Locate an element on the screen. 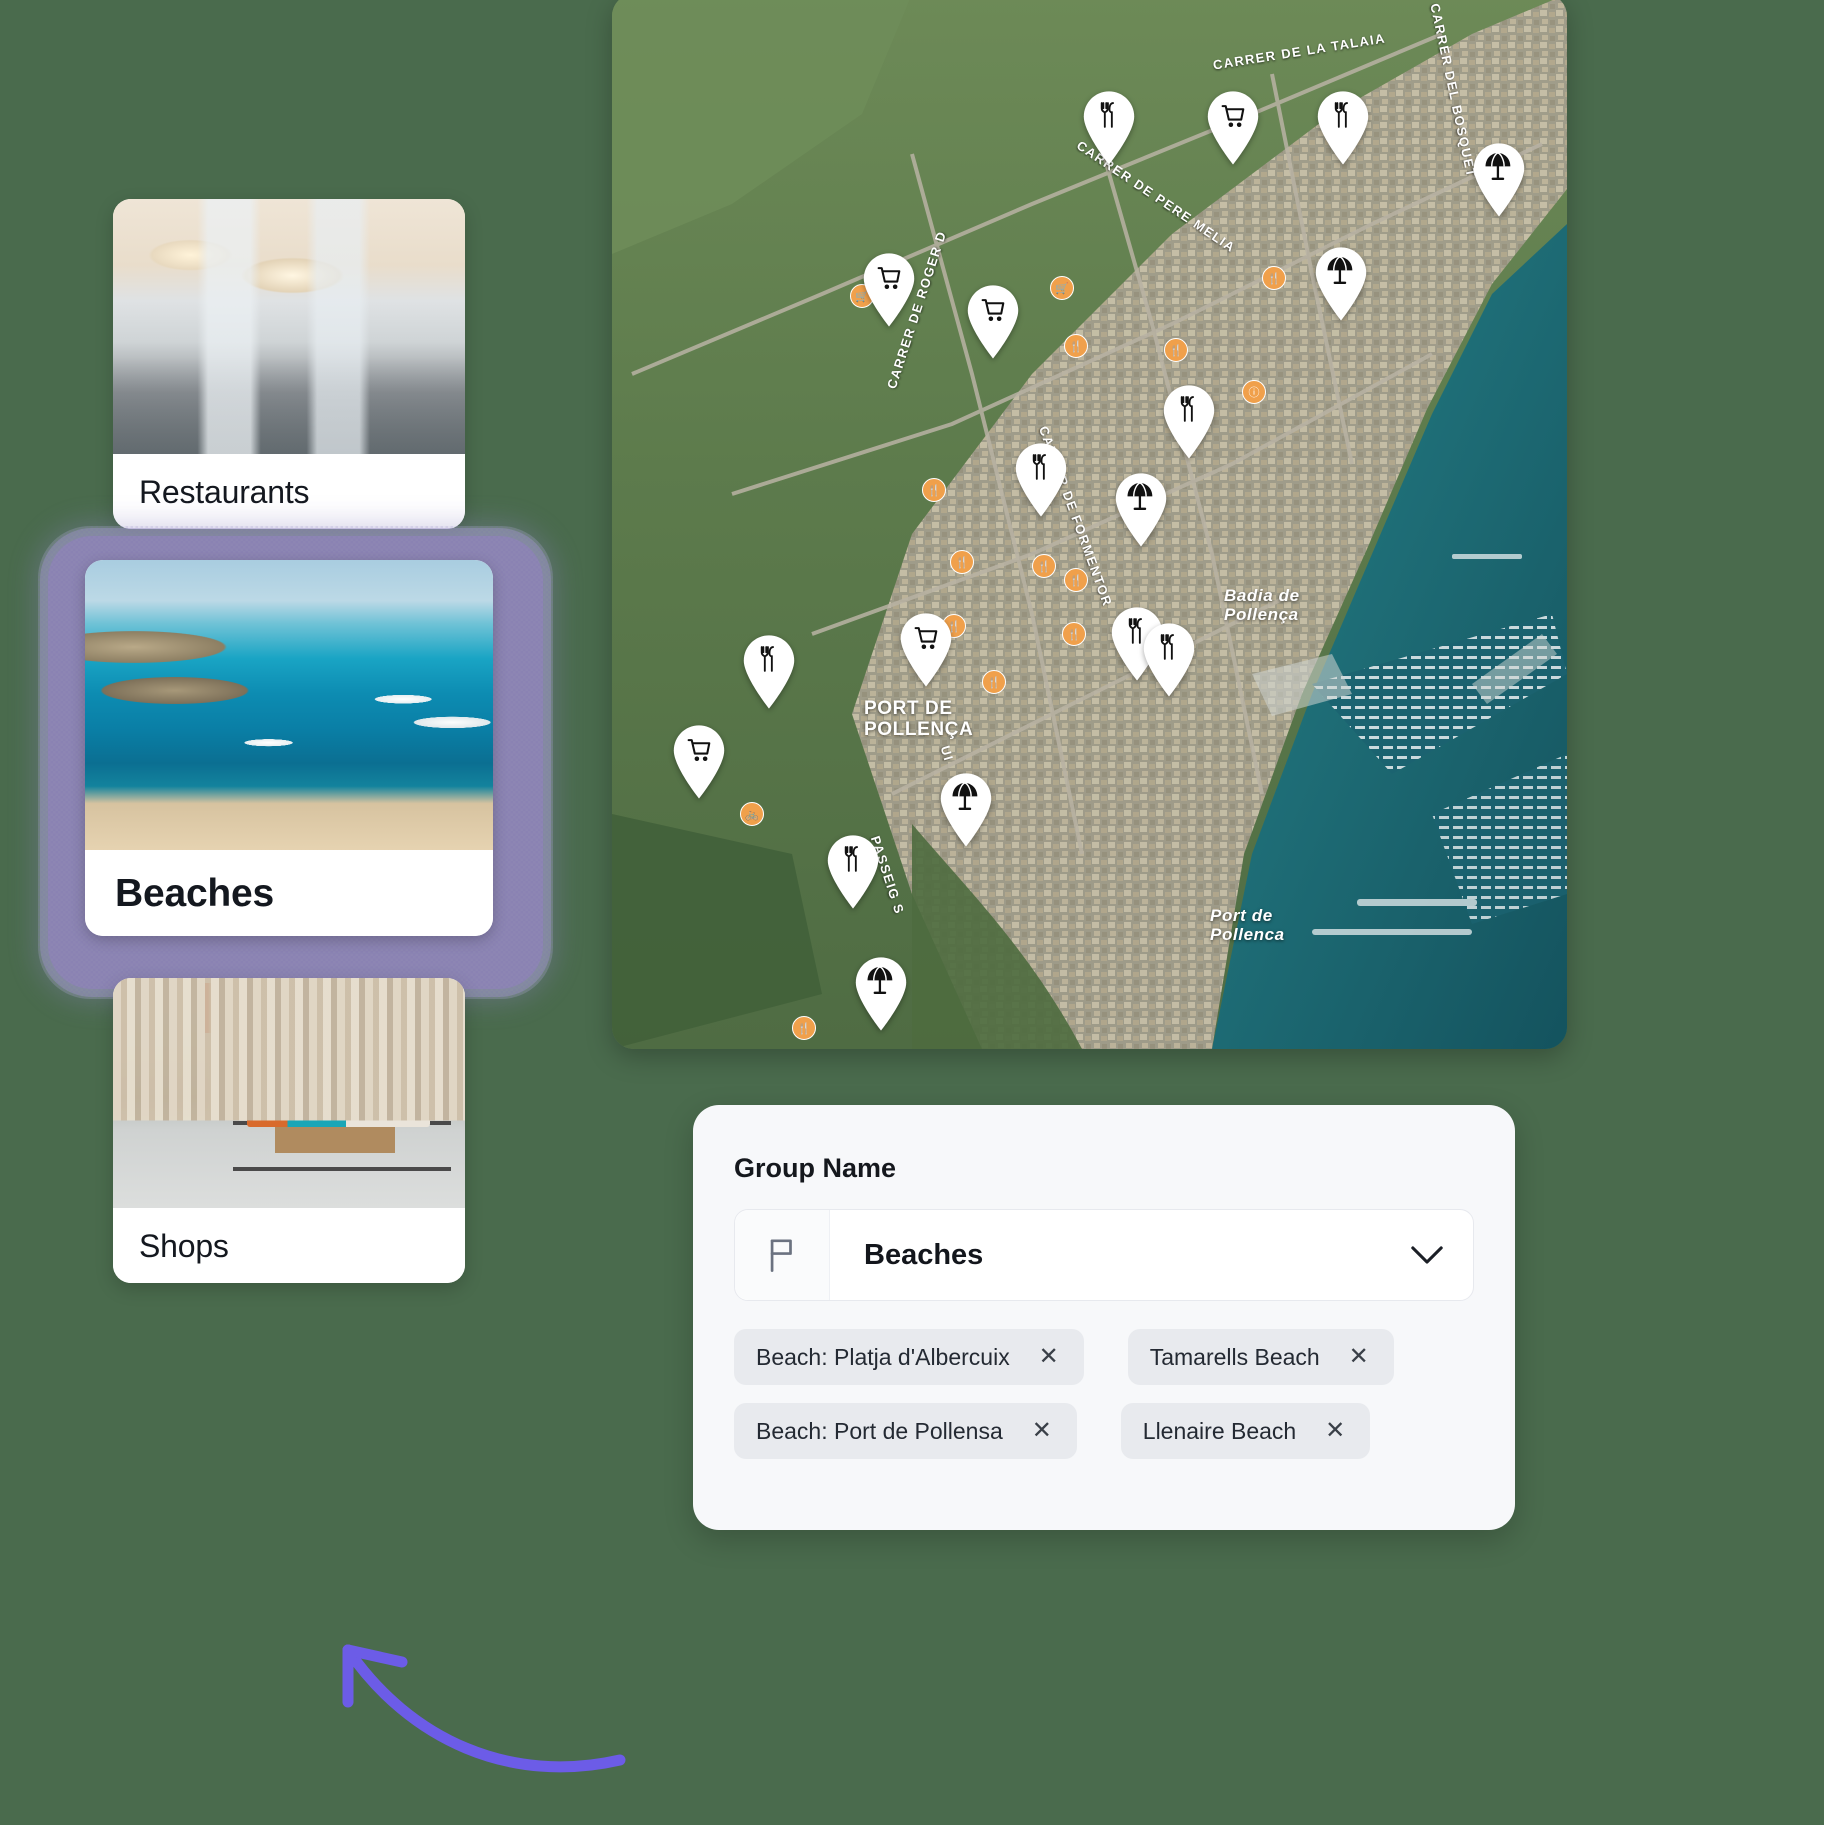 This screenshot has width=1824, height=1825. map-town-label: PORT DE POLLENÇA is located at coordinates (919, 719).